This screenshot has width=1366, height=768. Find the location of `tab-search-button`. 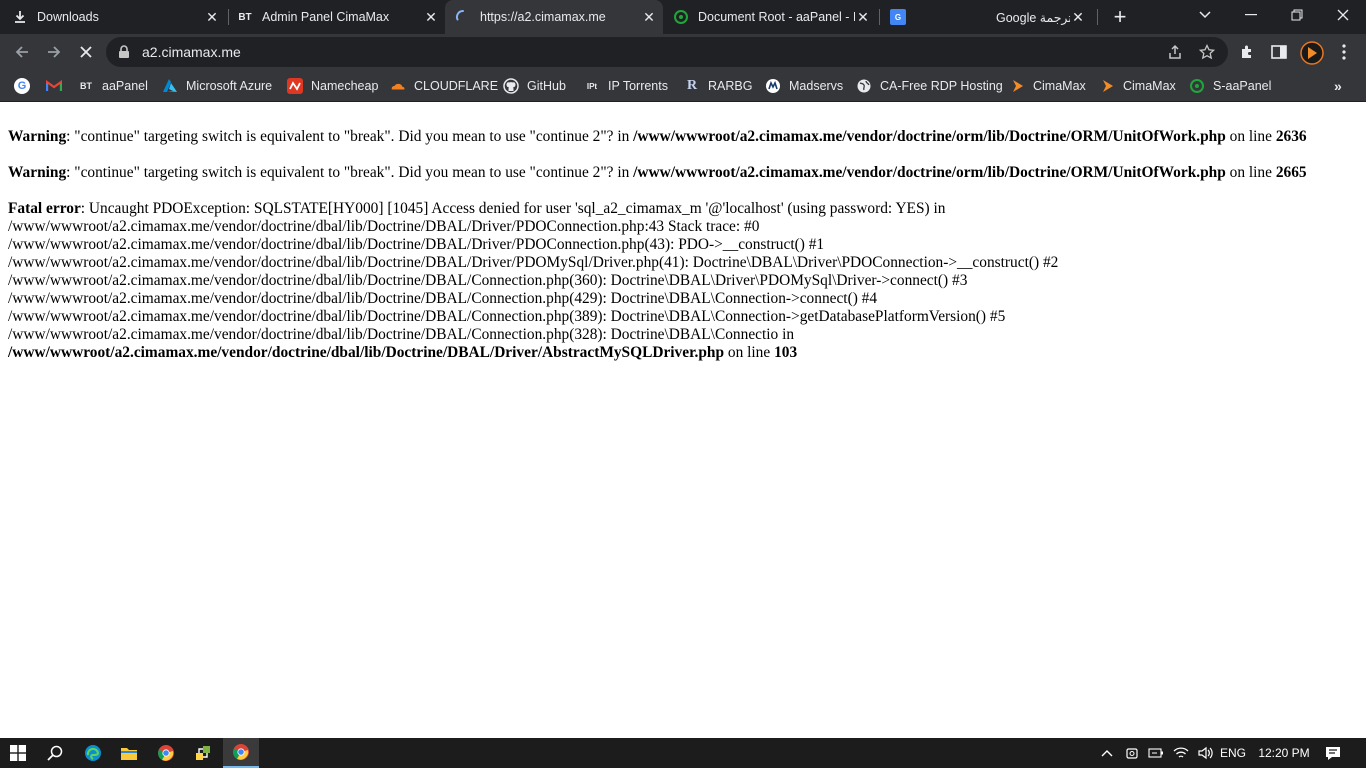

tab-search-button is located at coordinates (1205, 15).